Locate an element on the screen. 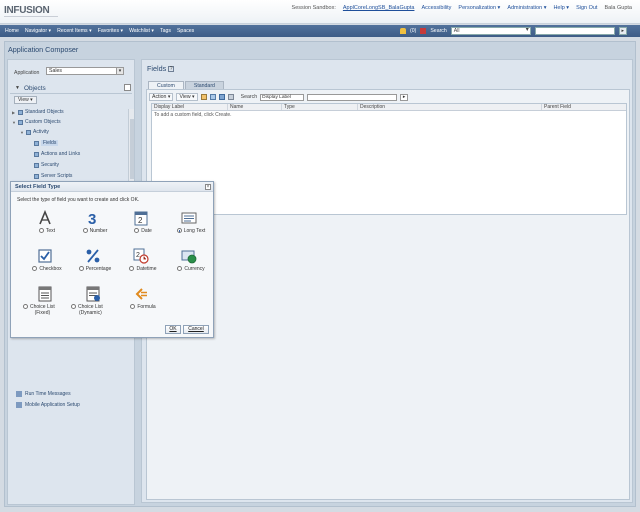 This screenshot has height=512, width=640. radio-text is located at coordinates (41, 231).